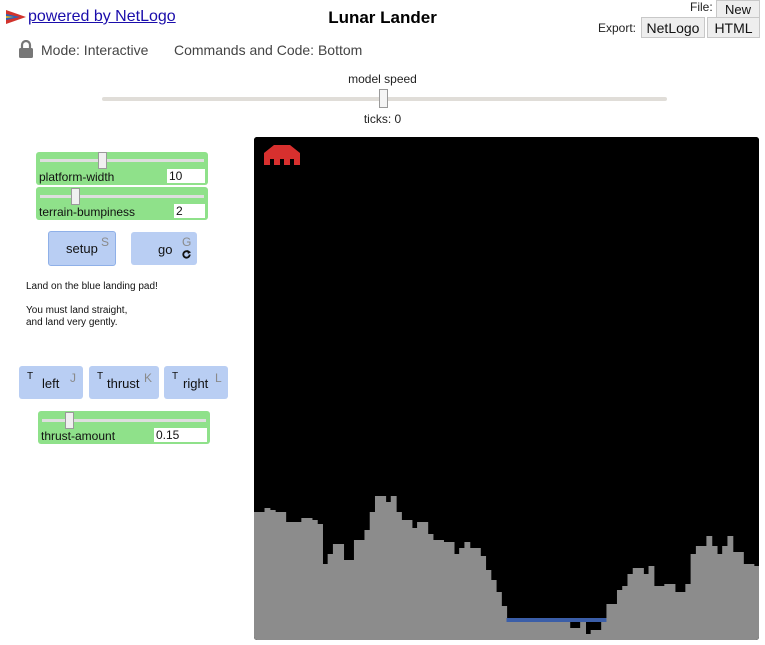  I want to click on thrust-amount-thumb, so click(69, 420).